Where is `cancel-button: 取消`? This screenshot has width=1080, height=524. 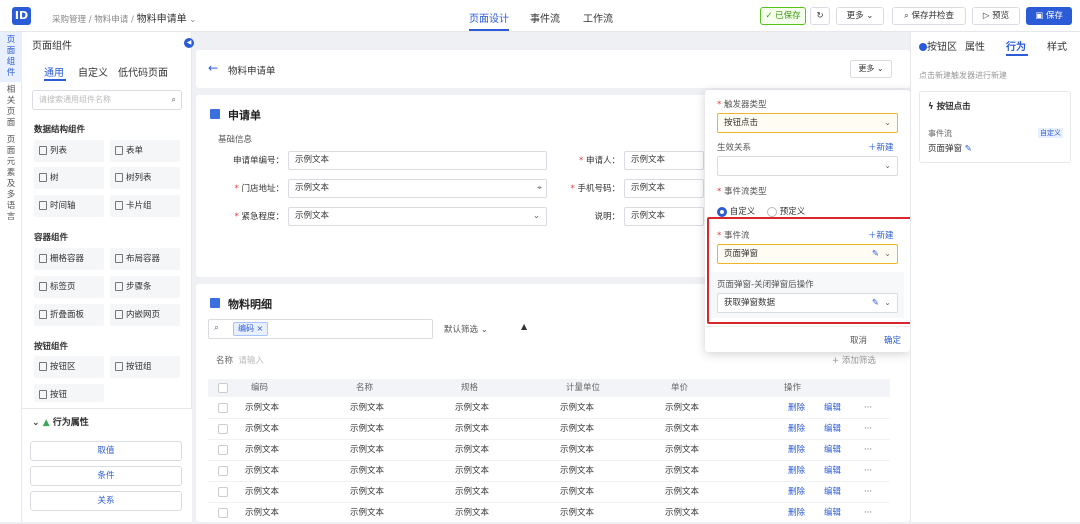 cancel-button: 取消 is located at coordinates (858, 340).